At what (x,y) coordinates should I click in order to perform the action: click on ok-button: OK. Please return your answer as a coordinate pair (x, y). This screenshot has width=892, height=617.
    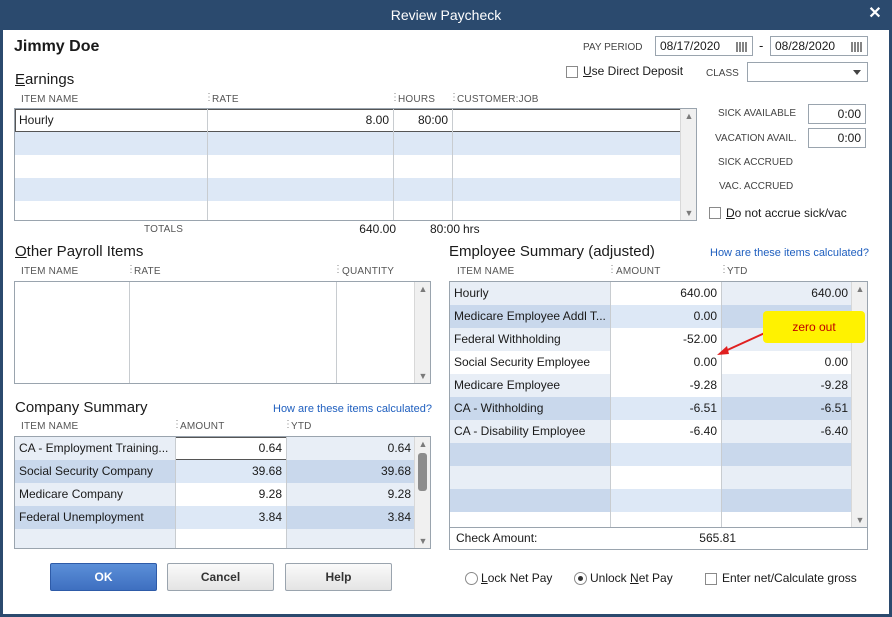
    Looking at the image, I should click on (103, 577).